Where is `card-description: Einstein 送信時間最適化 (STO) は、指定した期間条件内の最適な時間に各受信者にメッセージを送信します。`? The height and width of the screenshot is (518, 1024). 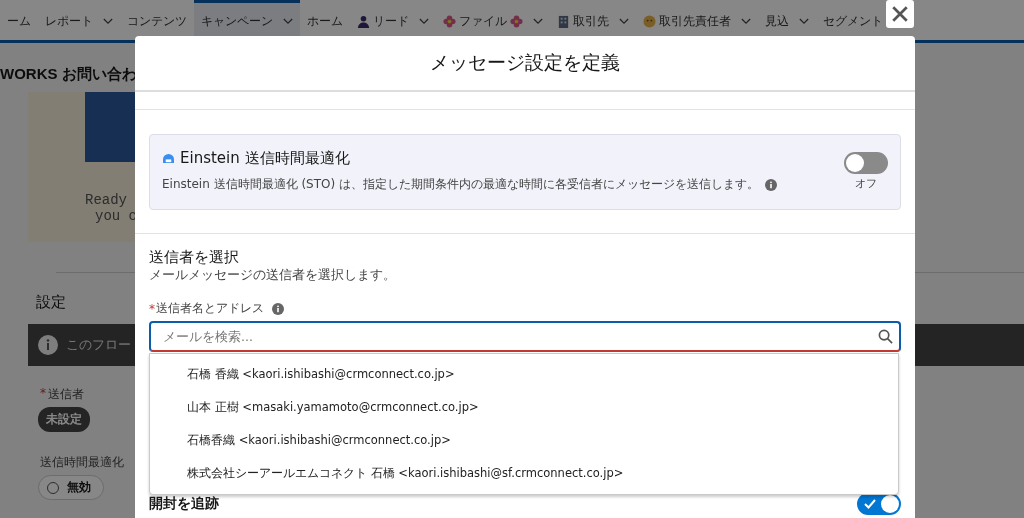 card-description: Einstein 送信時間最適化 (STO) は、指定した期間条件内の最適な時間に各受信者にメッセージを送信します。 is located at coordinates (460, 184).